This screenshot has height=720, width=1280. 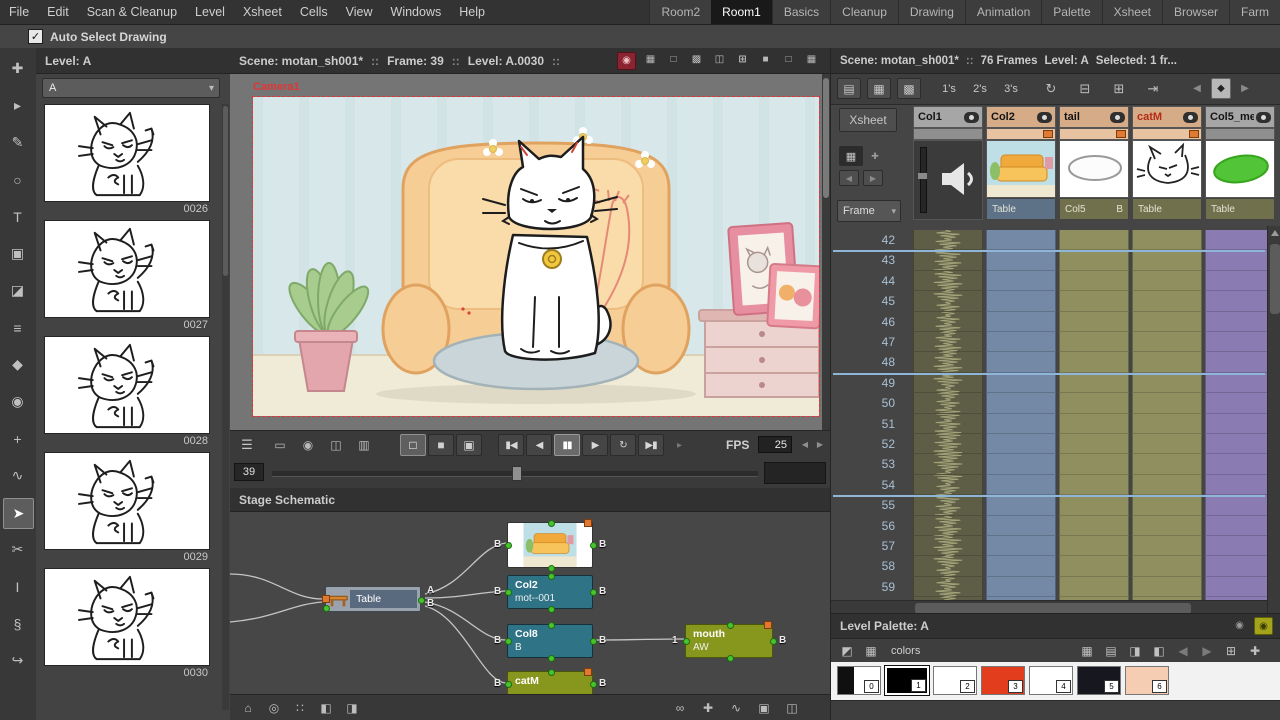 I want to click on skeleton-tool: §, so click(x=17, y=623).